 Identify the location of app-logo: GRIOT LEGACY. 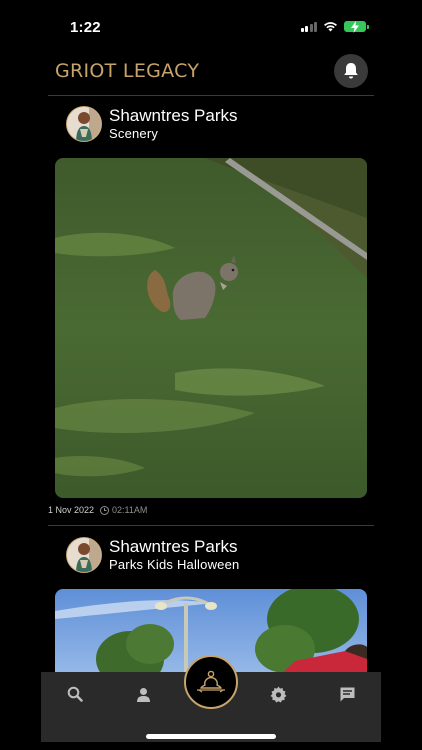
(127, 71).